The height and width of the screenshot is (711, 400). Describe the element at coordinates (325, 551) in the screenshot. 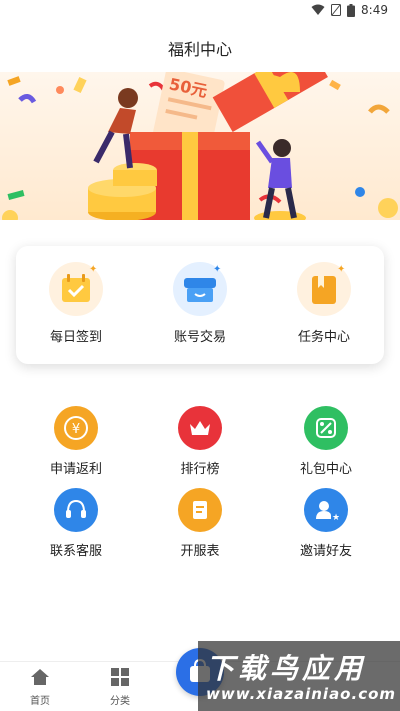

I see `grid-label-invite-friends: 邀请好友` at that location.